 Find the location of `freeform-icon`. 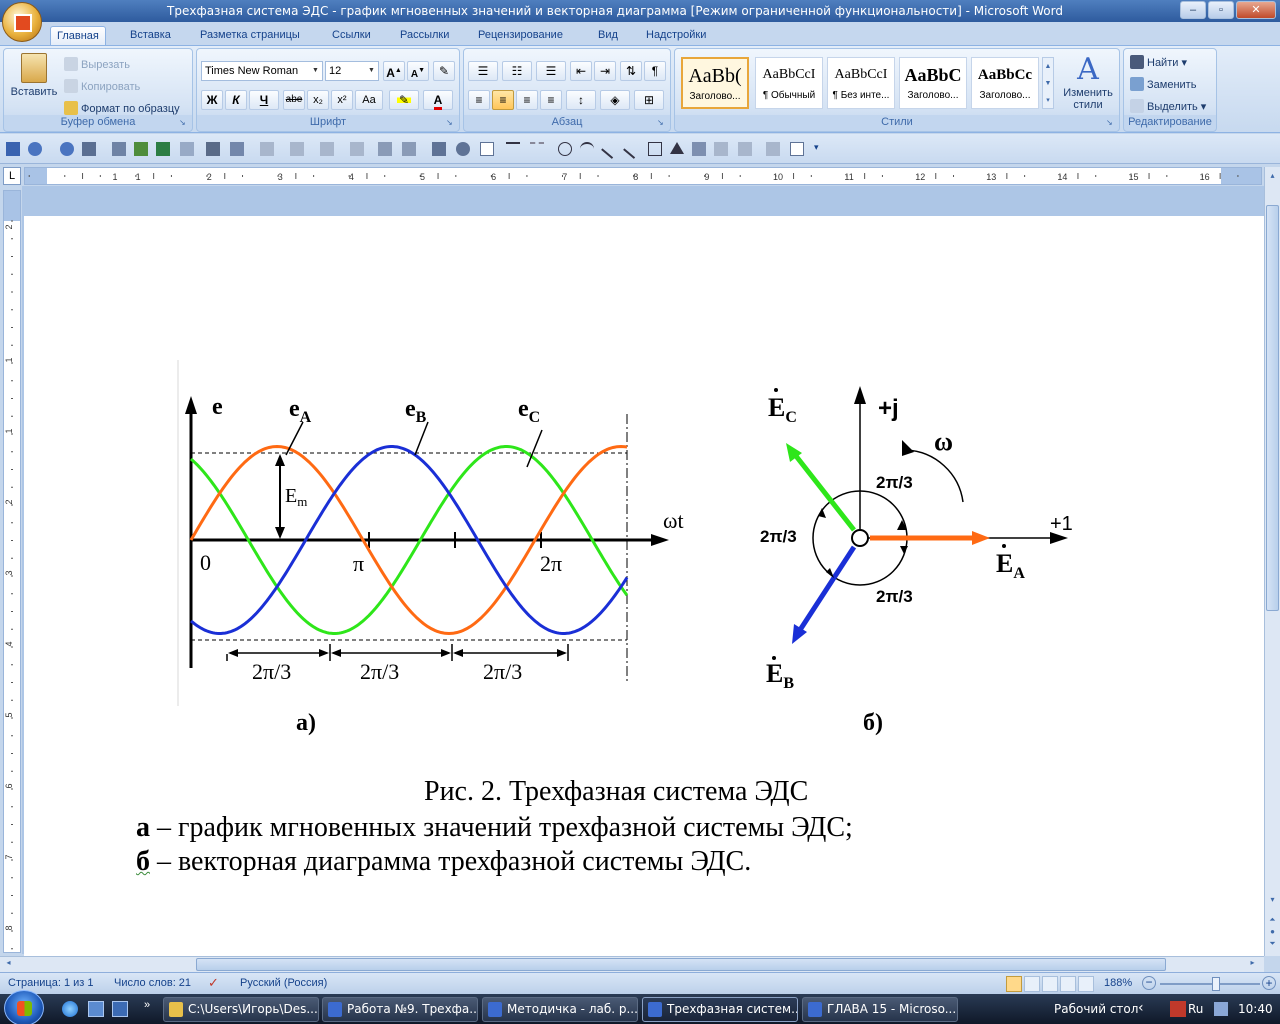

freeform-icon is located at coordinates (611, 149).